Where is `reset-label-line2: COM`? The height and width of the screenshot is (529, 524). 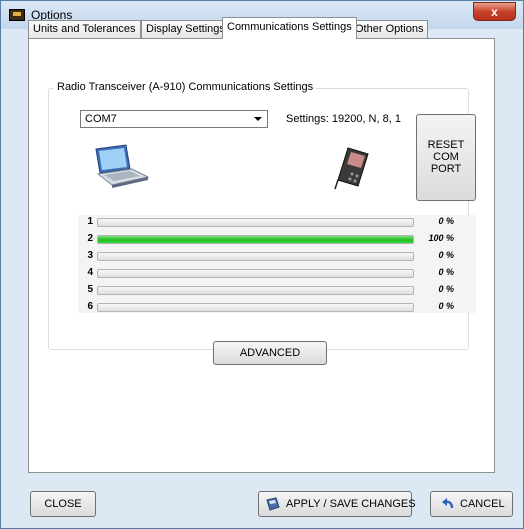
reset-label-line2: COM is located at coordinates (446, 157).